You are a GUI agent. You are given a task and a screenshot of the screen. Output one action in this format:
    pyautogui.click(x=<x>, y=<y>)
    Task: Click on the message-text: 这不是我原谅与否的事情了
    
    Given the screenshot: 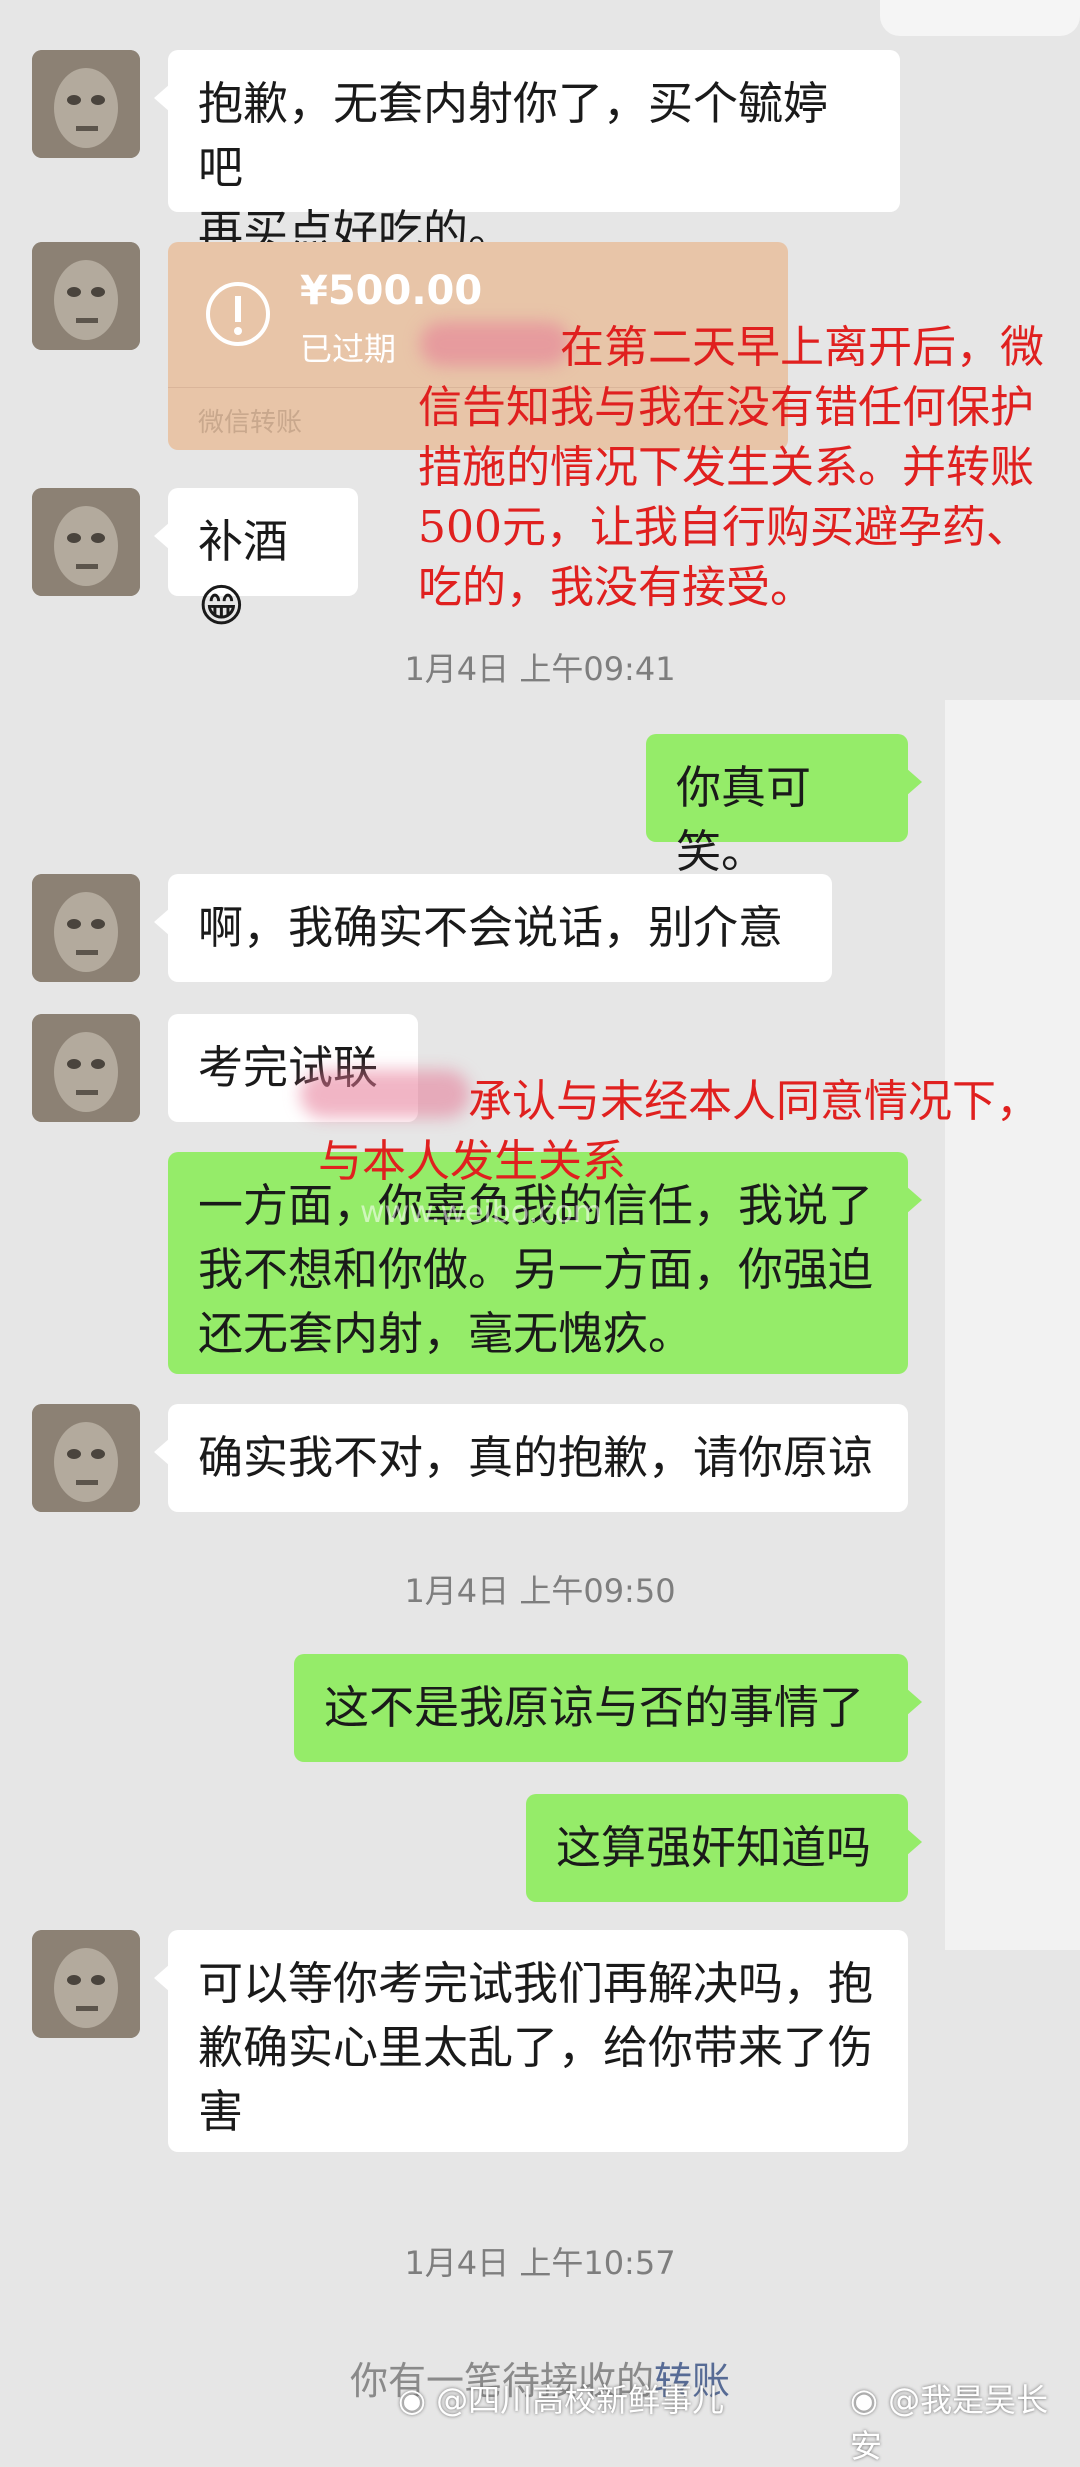 What is the action you would take?
    pyautogui.click(x=594, y=1707)
    